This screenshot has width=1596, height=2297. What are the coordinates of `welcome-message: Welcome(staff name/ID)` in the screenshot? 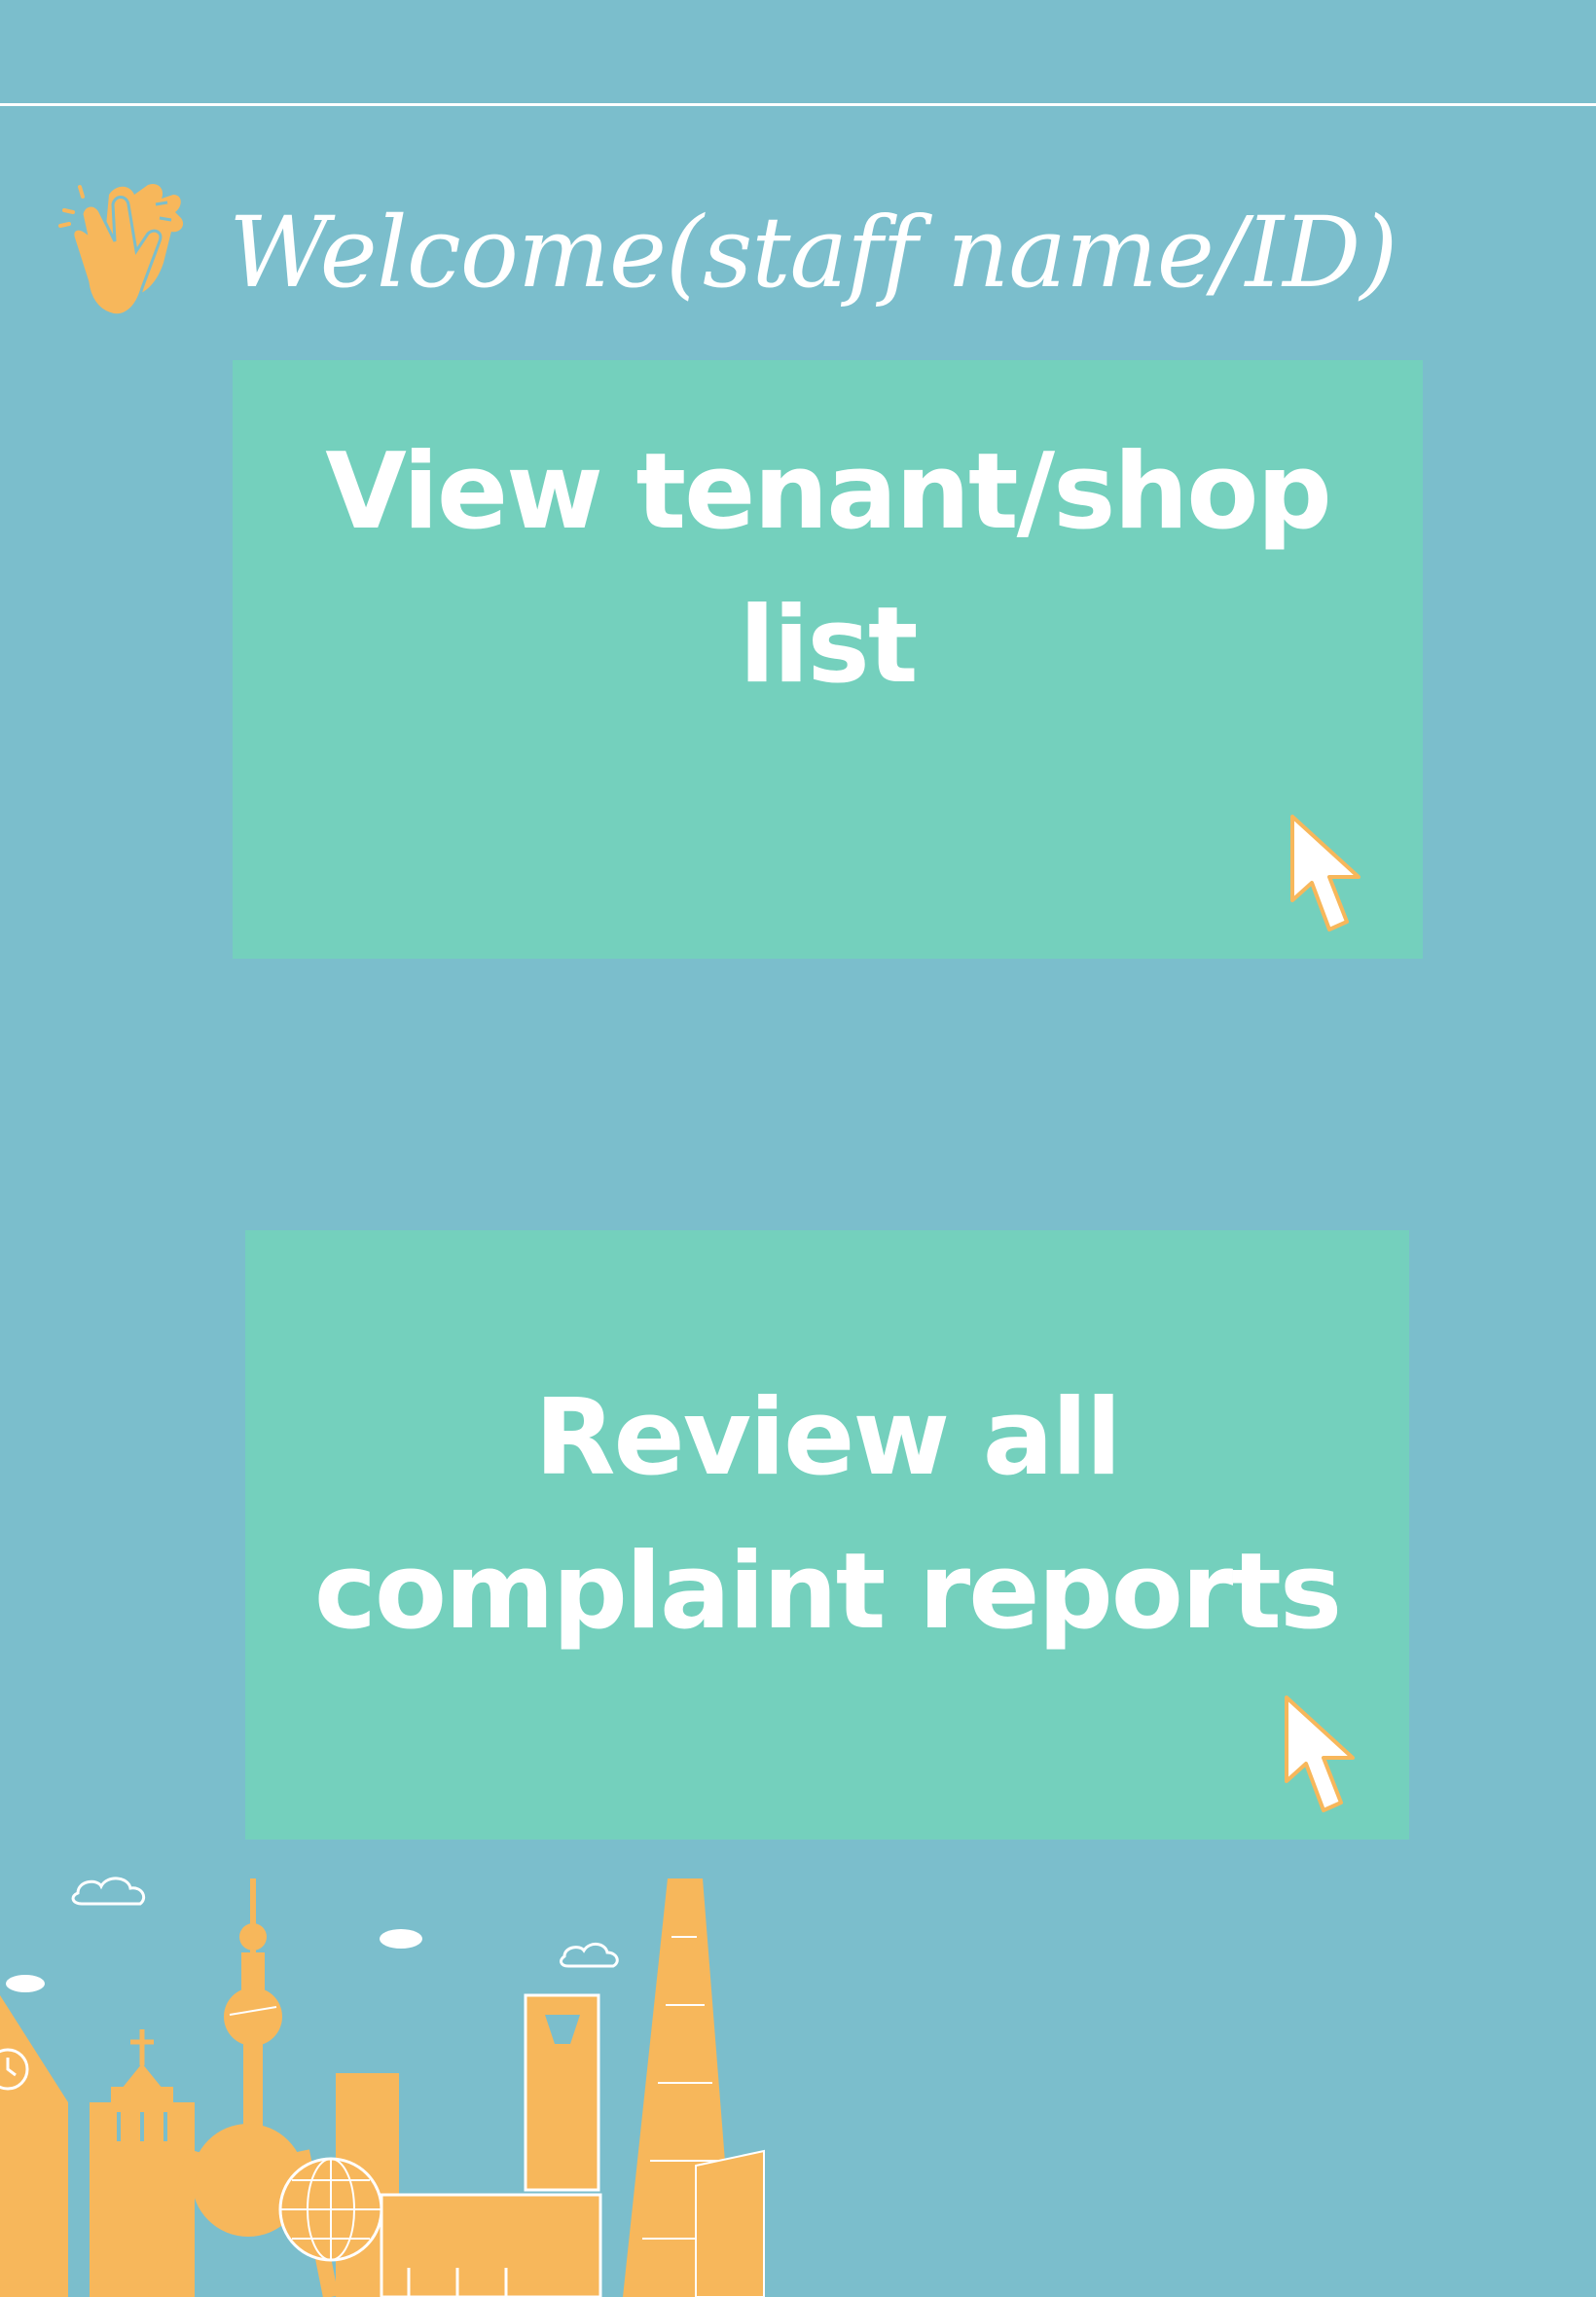 It's located at (813, 253).